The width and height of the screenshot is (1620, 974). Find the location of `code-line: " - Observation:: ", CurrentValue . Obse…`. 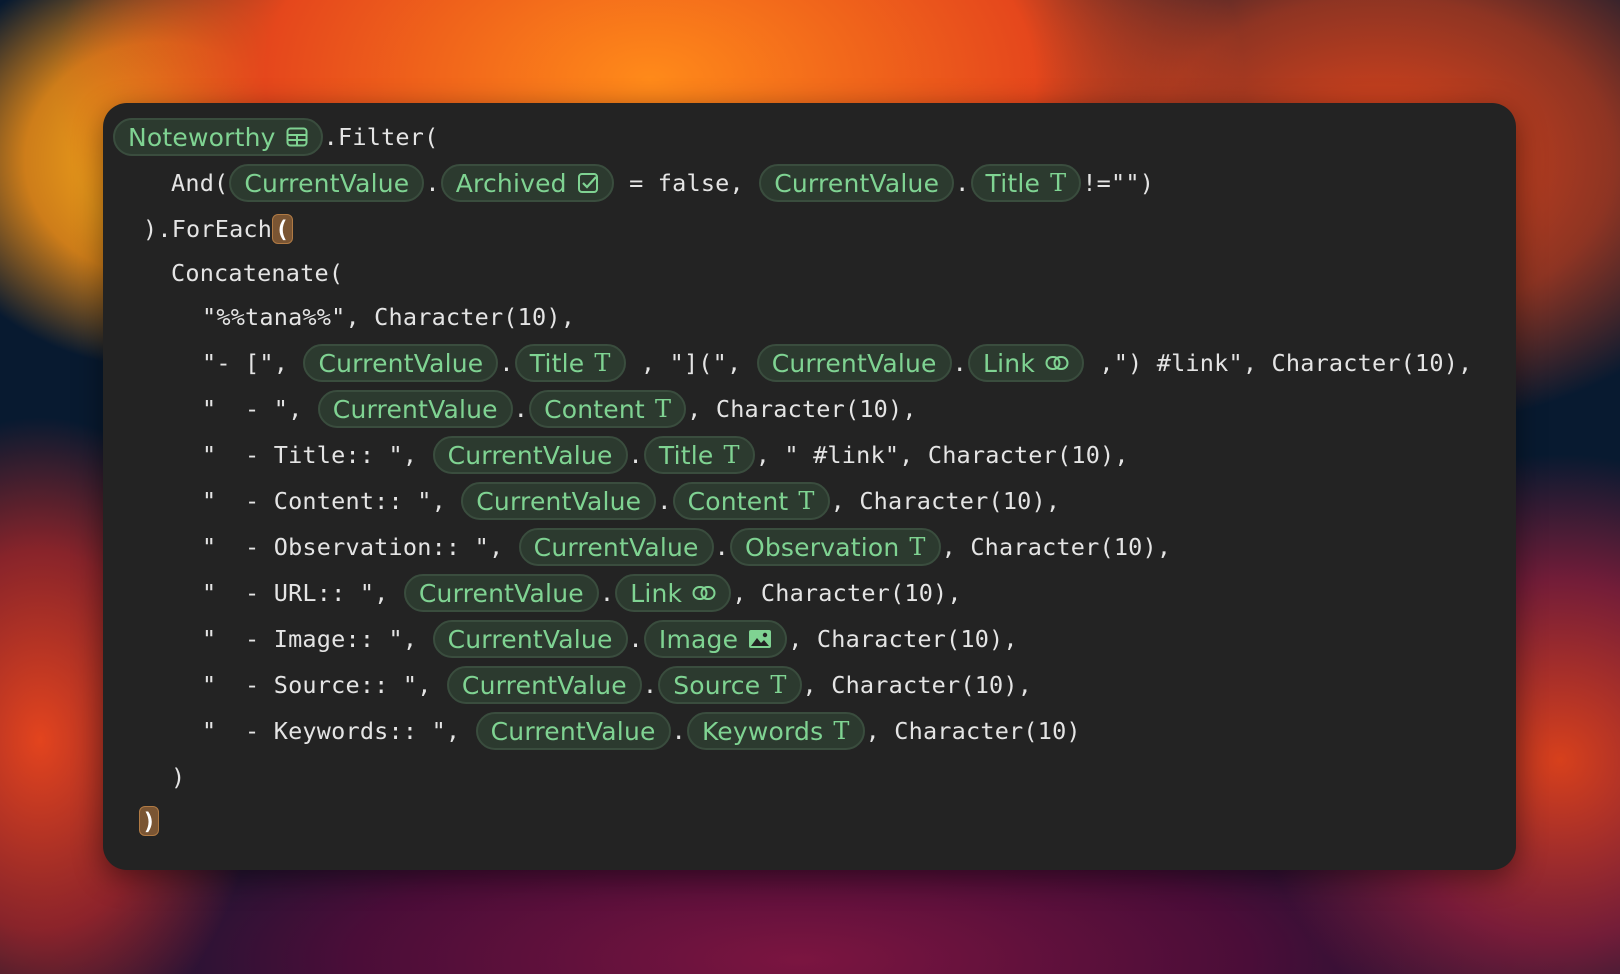

code-line: " - Observation:: ", CurrentValue . Obse… is located at coordinates (686, 547).